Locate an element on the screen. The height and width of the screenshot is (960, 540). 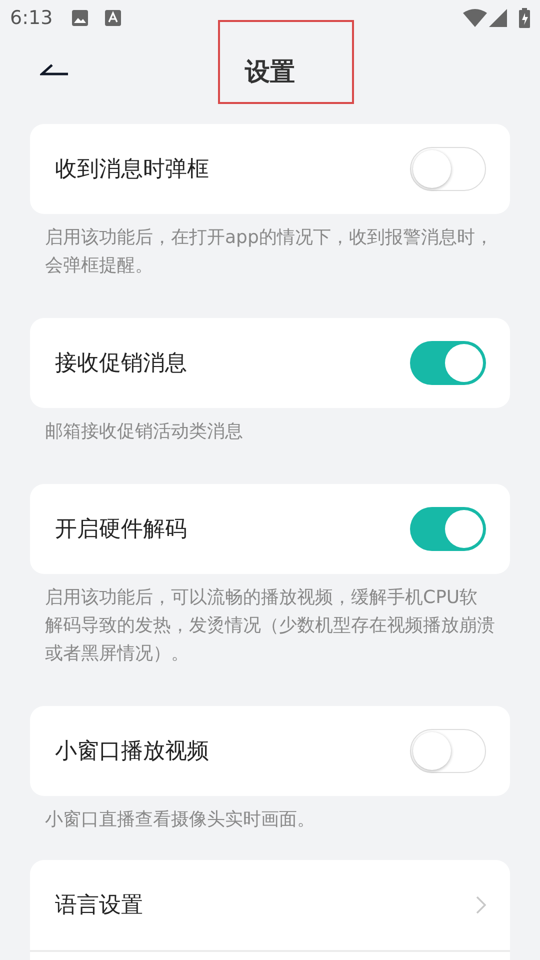
chevron-right-icon is located at coordinates (481, 905).